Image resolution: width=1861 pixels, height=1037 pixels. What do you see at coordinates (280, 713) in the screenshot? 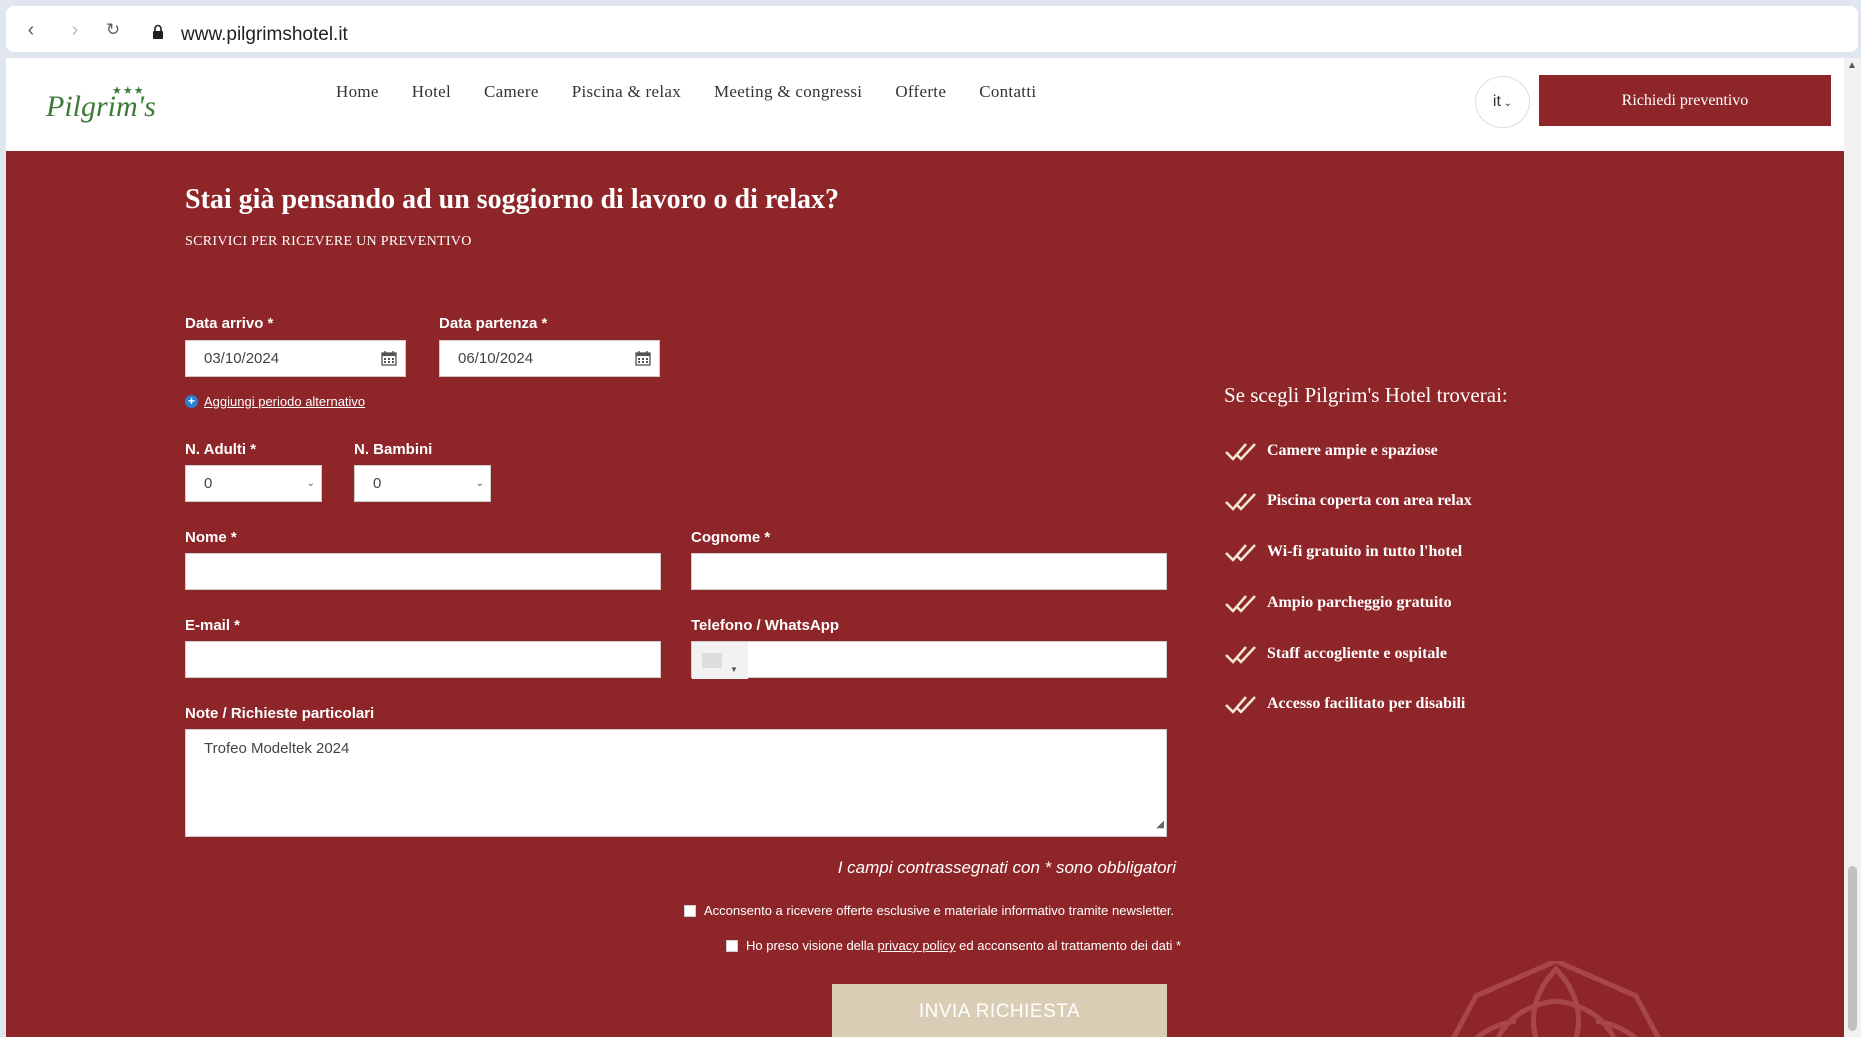
I see `notes-label: Note / Richieste particolari` at bounding box center [280, 713].